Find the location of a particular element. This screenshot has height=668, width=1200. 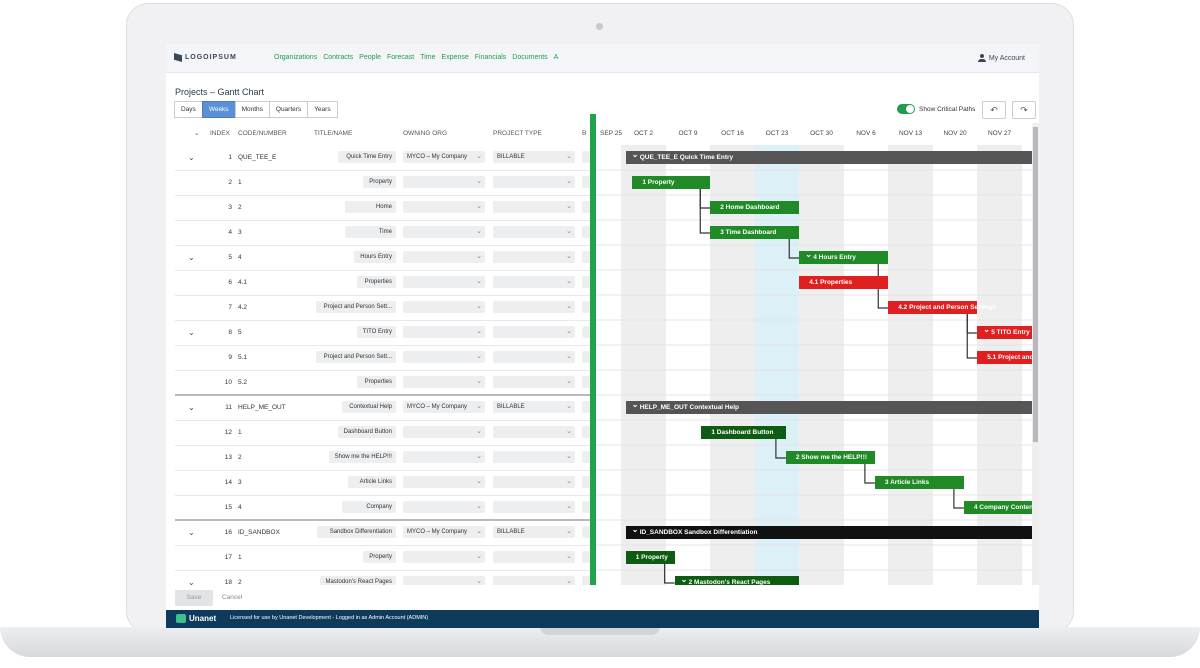

collapse-all-icon: ⌄ is located at coordinates (196, 134).